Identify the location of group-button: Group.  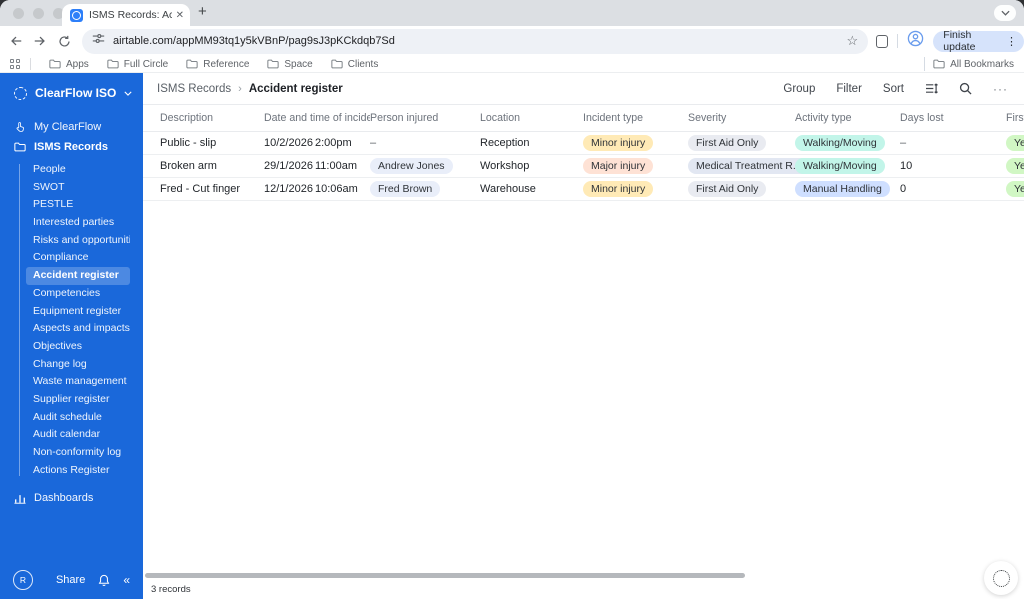
(799, 89).